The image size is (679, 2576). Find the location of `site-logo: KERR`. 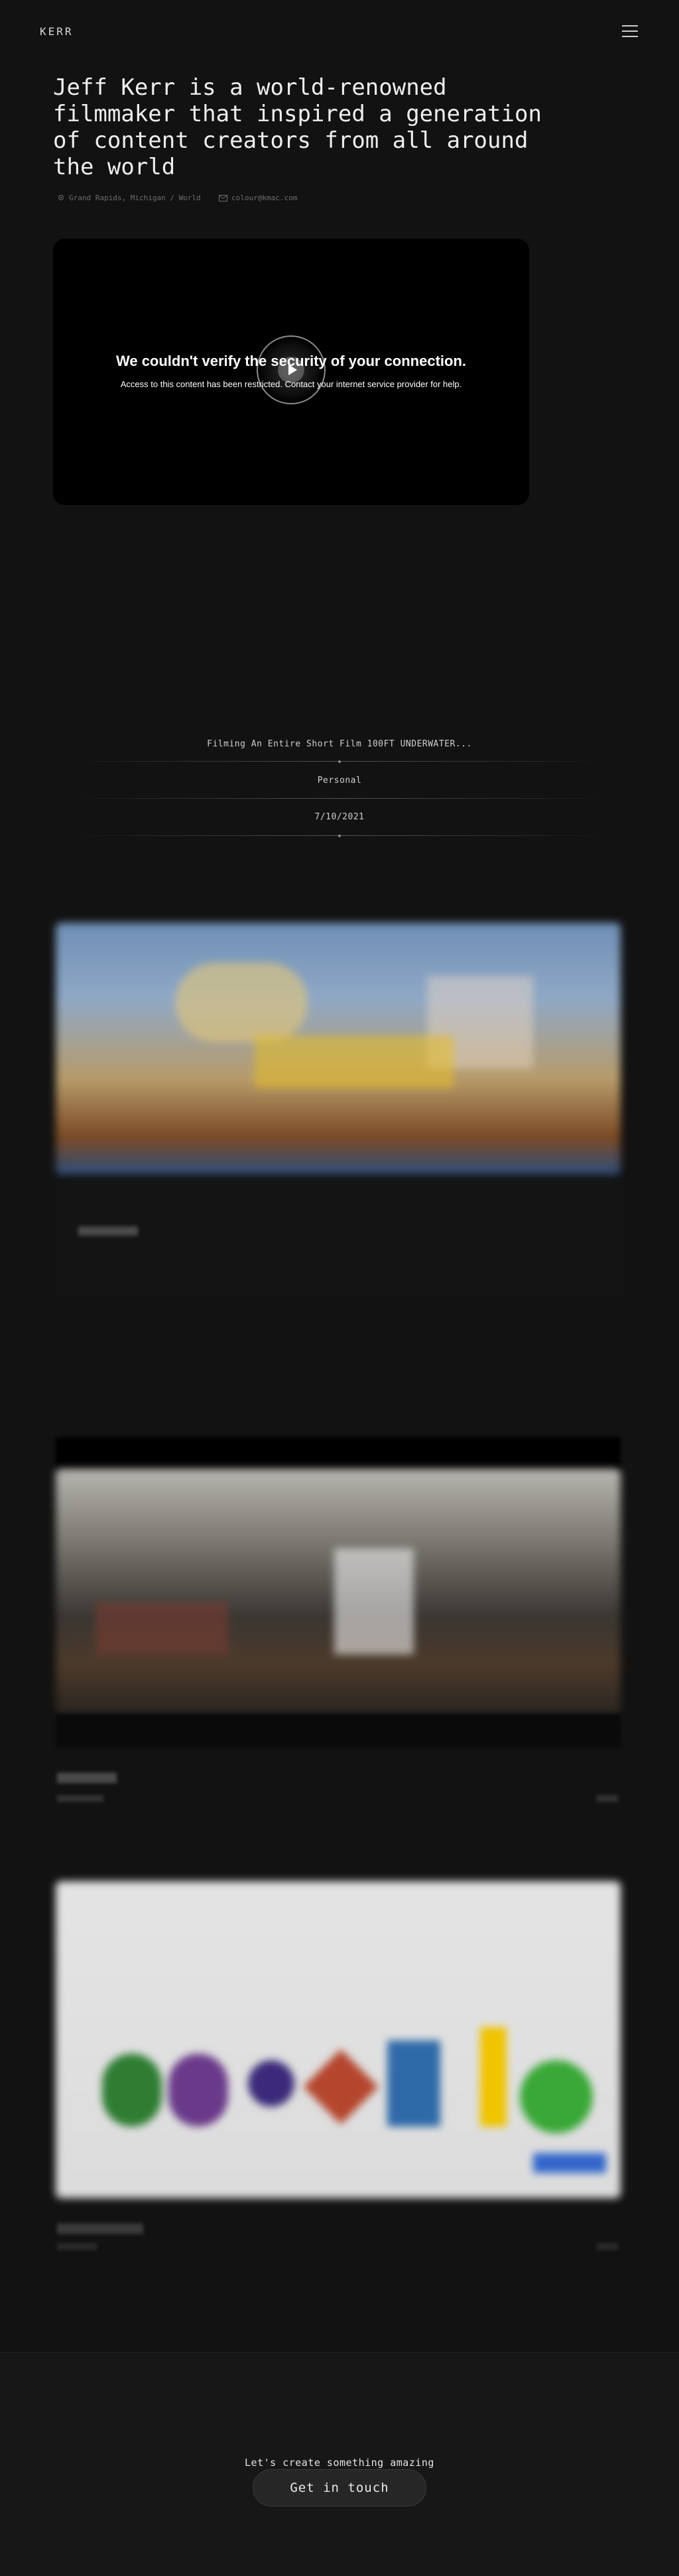

site-logo: KERR is located at coordinates (57, 32).